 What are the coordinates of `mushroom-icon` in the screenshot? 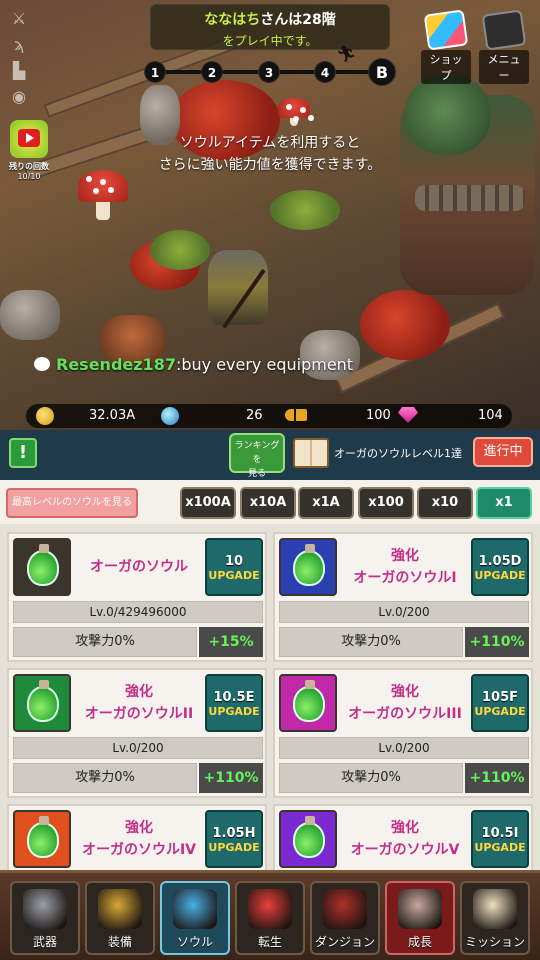 It's located at (294, 108).